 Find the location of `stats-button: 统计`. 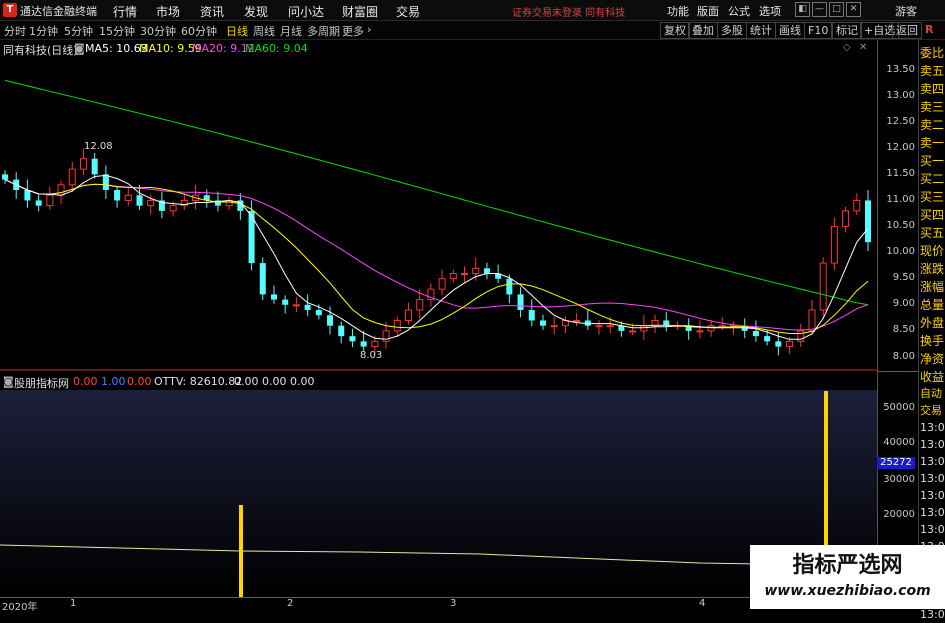

stats-button: 统计 is located at coordinates (761, 30).